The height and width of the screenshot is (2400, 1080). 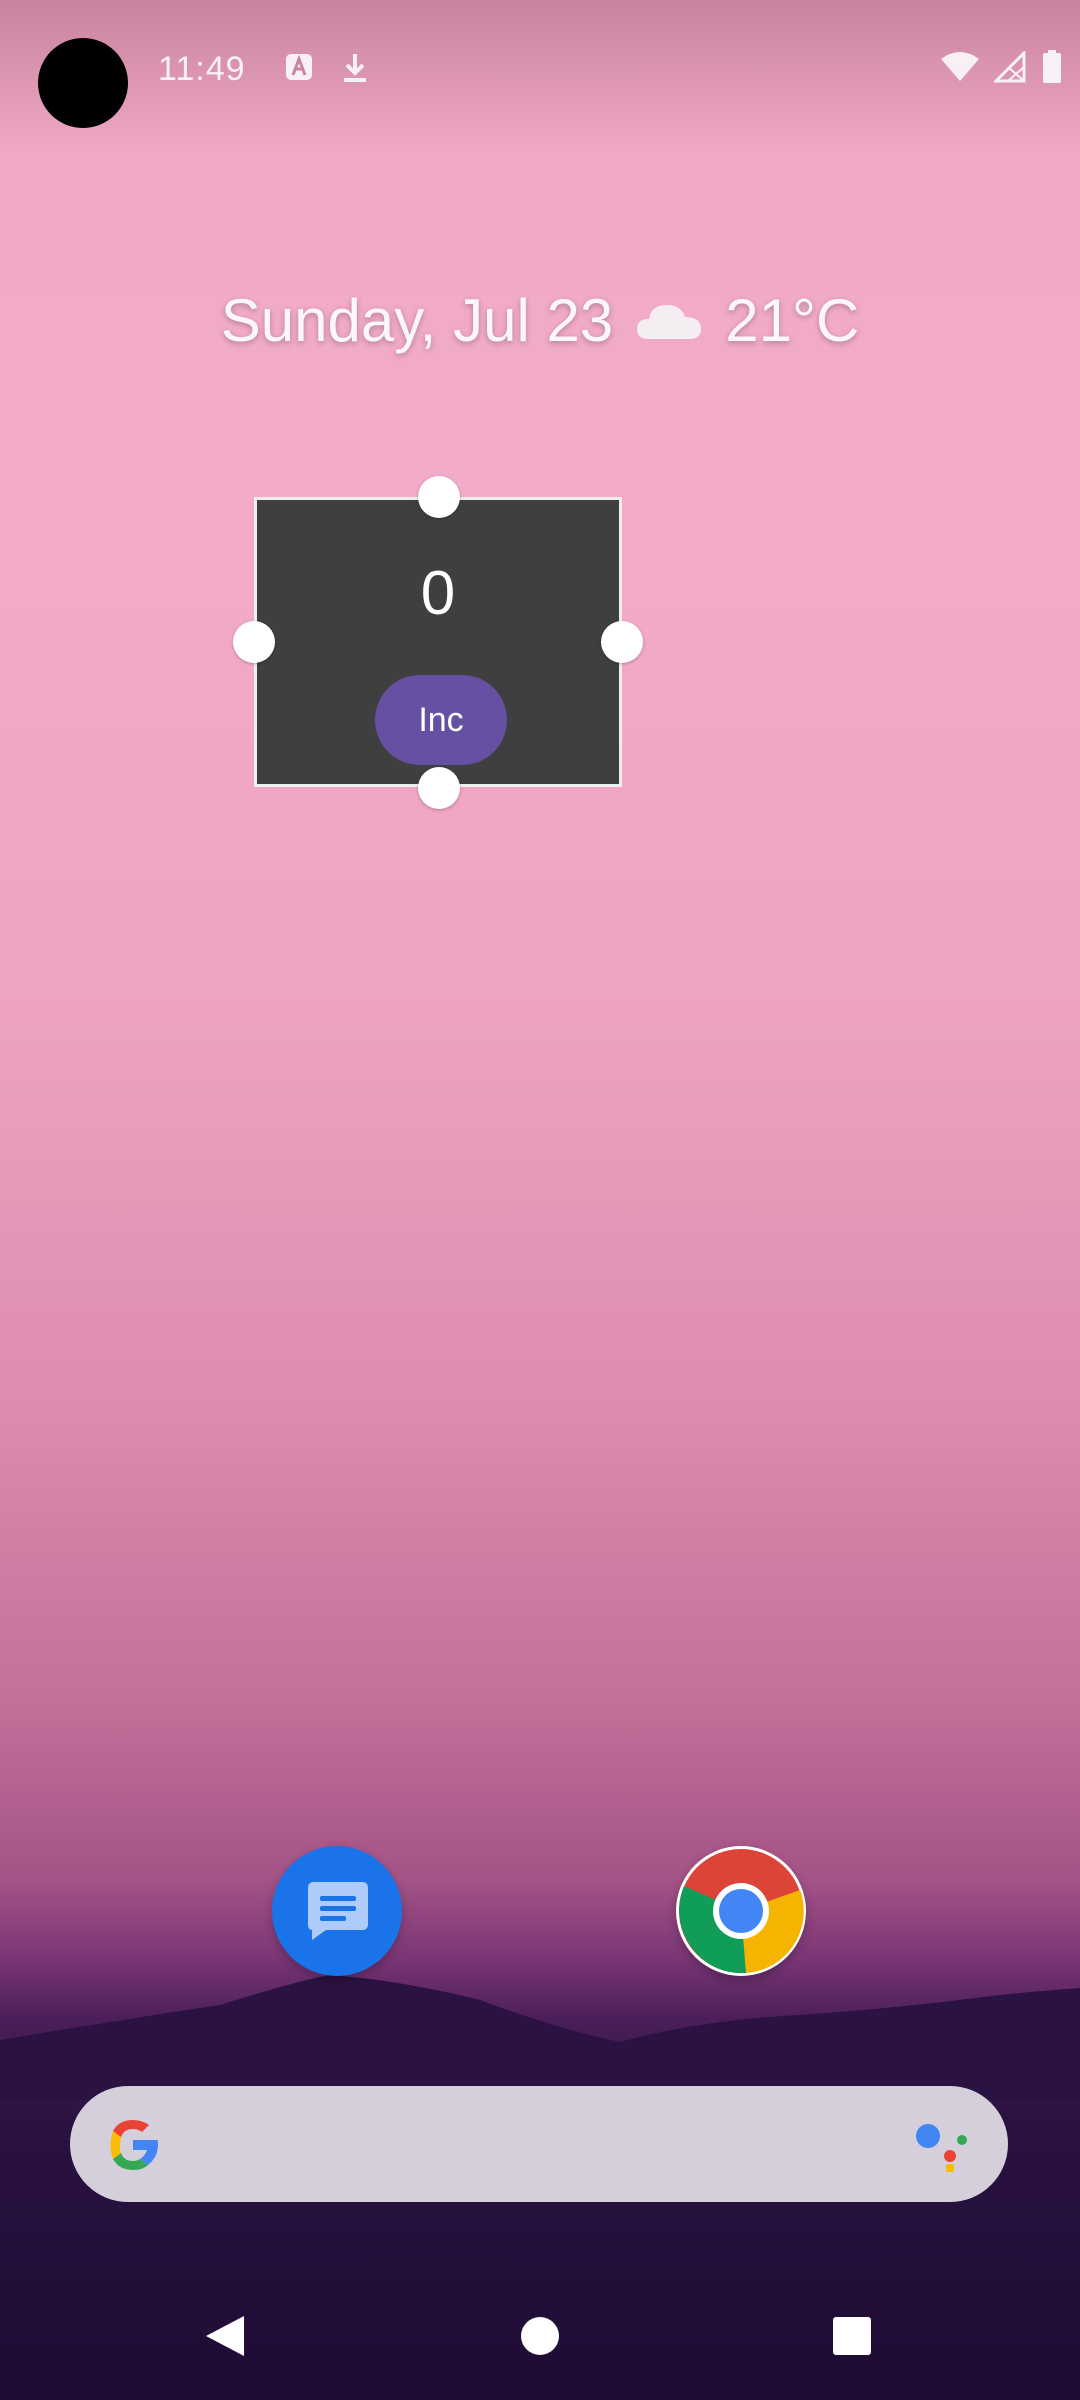 What do you see at coordinates (622, 642) in the screenshot?
I see `resize-handle-right` at bounding box center [622, 642].